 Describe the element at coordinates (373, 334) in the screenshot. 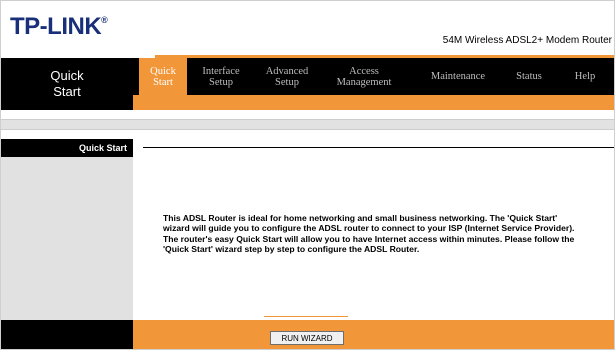

I see `footer-bar` at that location.